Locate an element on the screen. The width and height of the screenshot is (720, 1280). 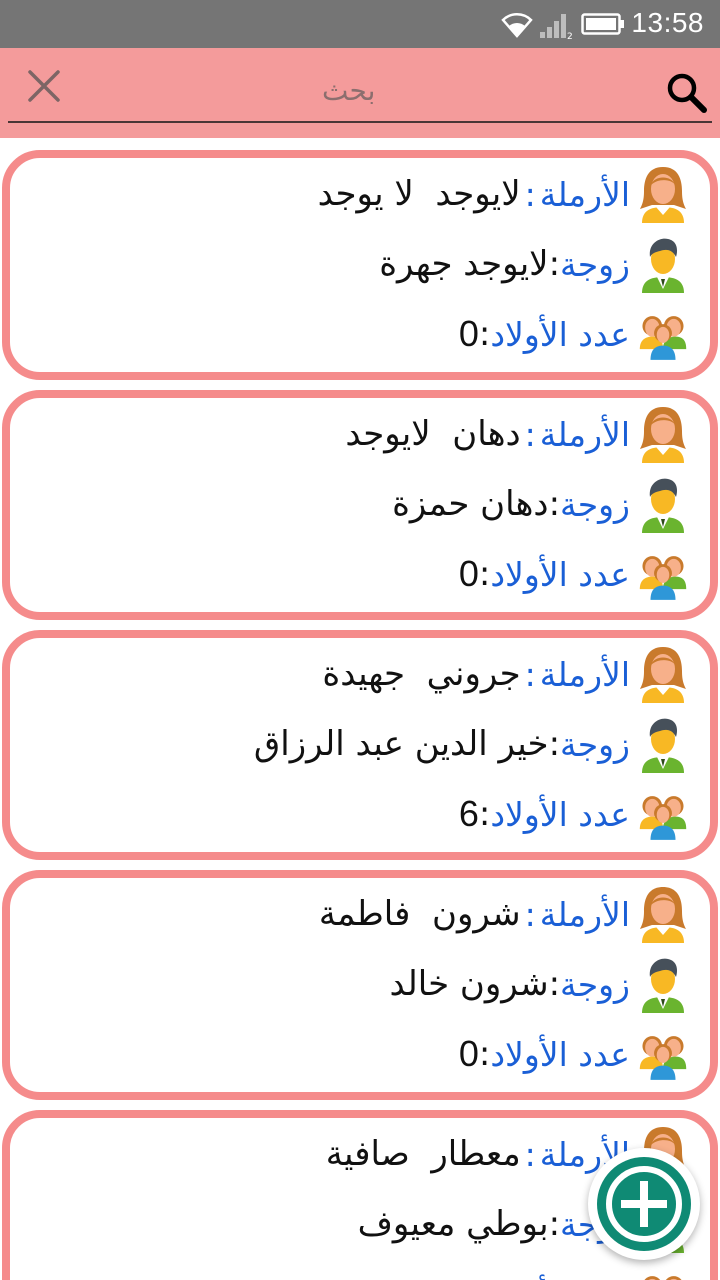
search-bar: بحث is located at coordinates (360, 93).